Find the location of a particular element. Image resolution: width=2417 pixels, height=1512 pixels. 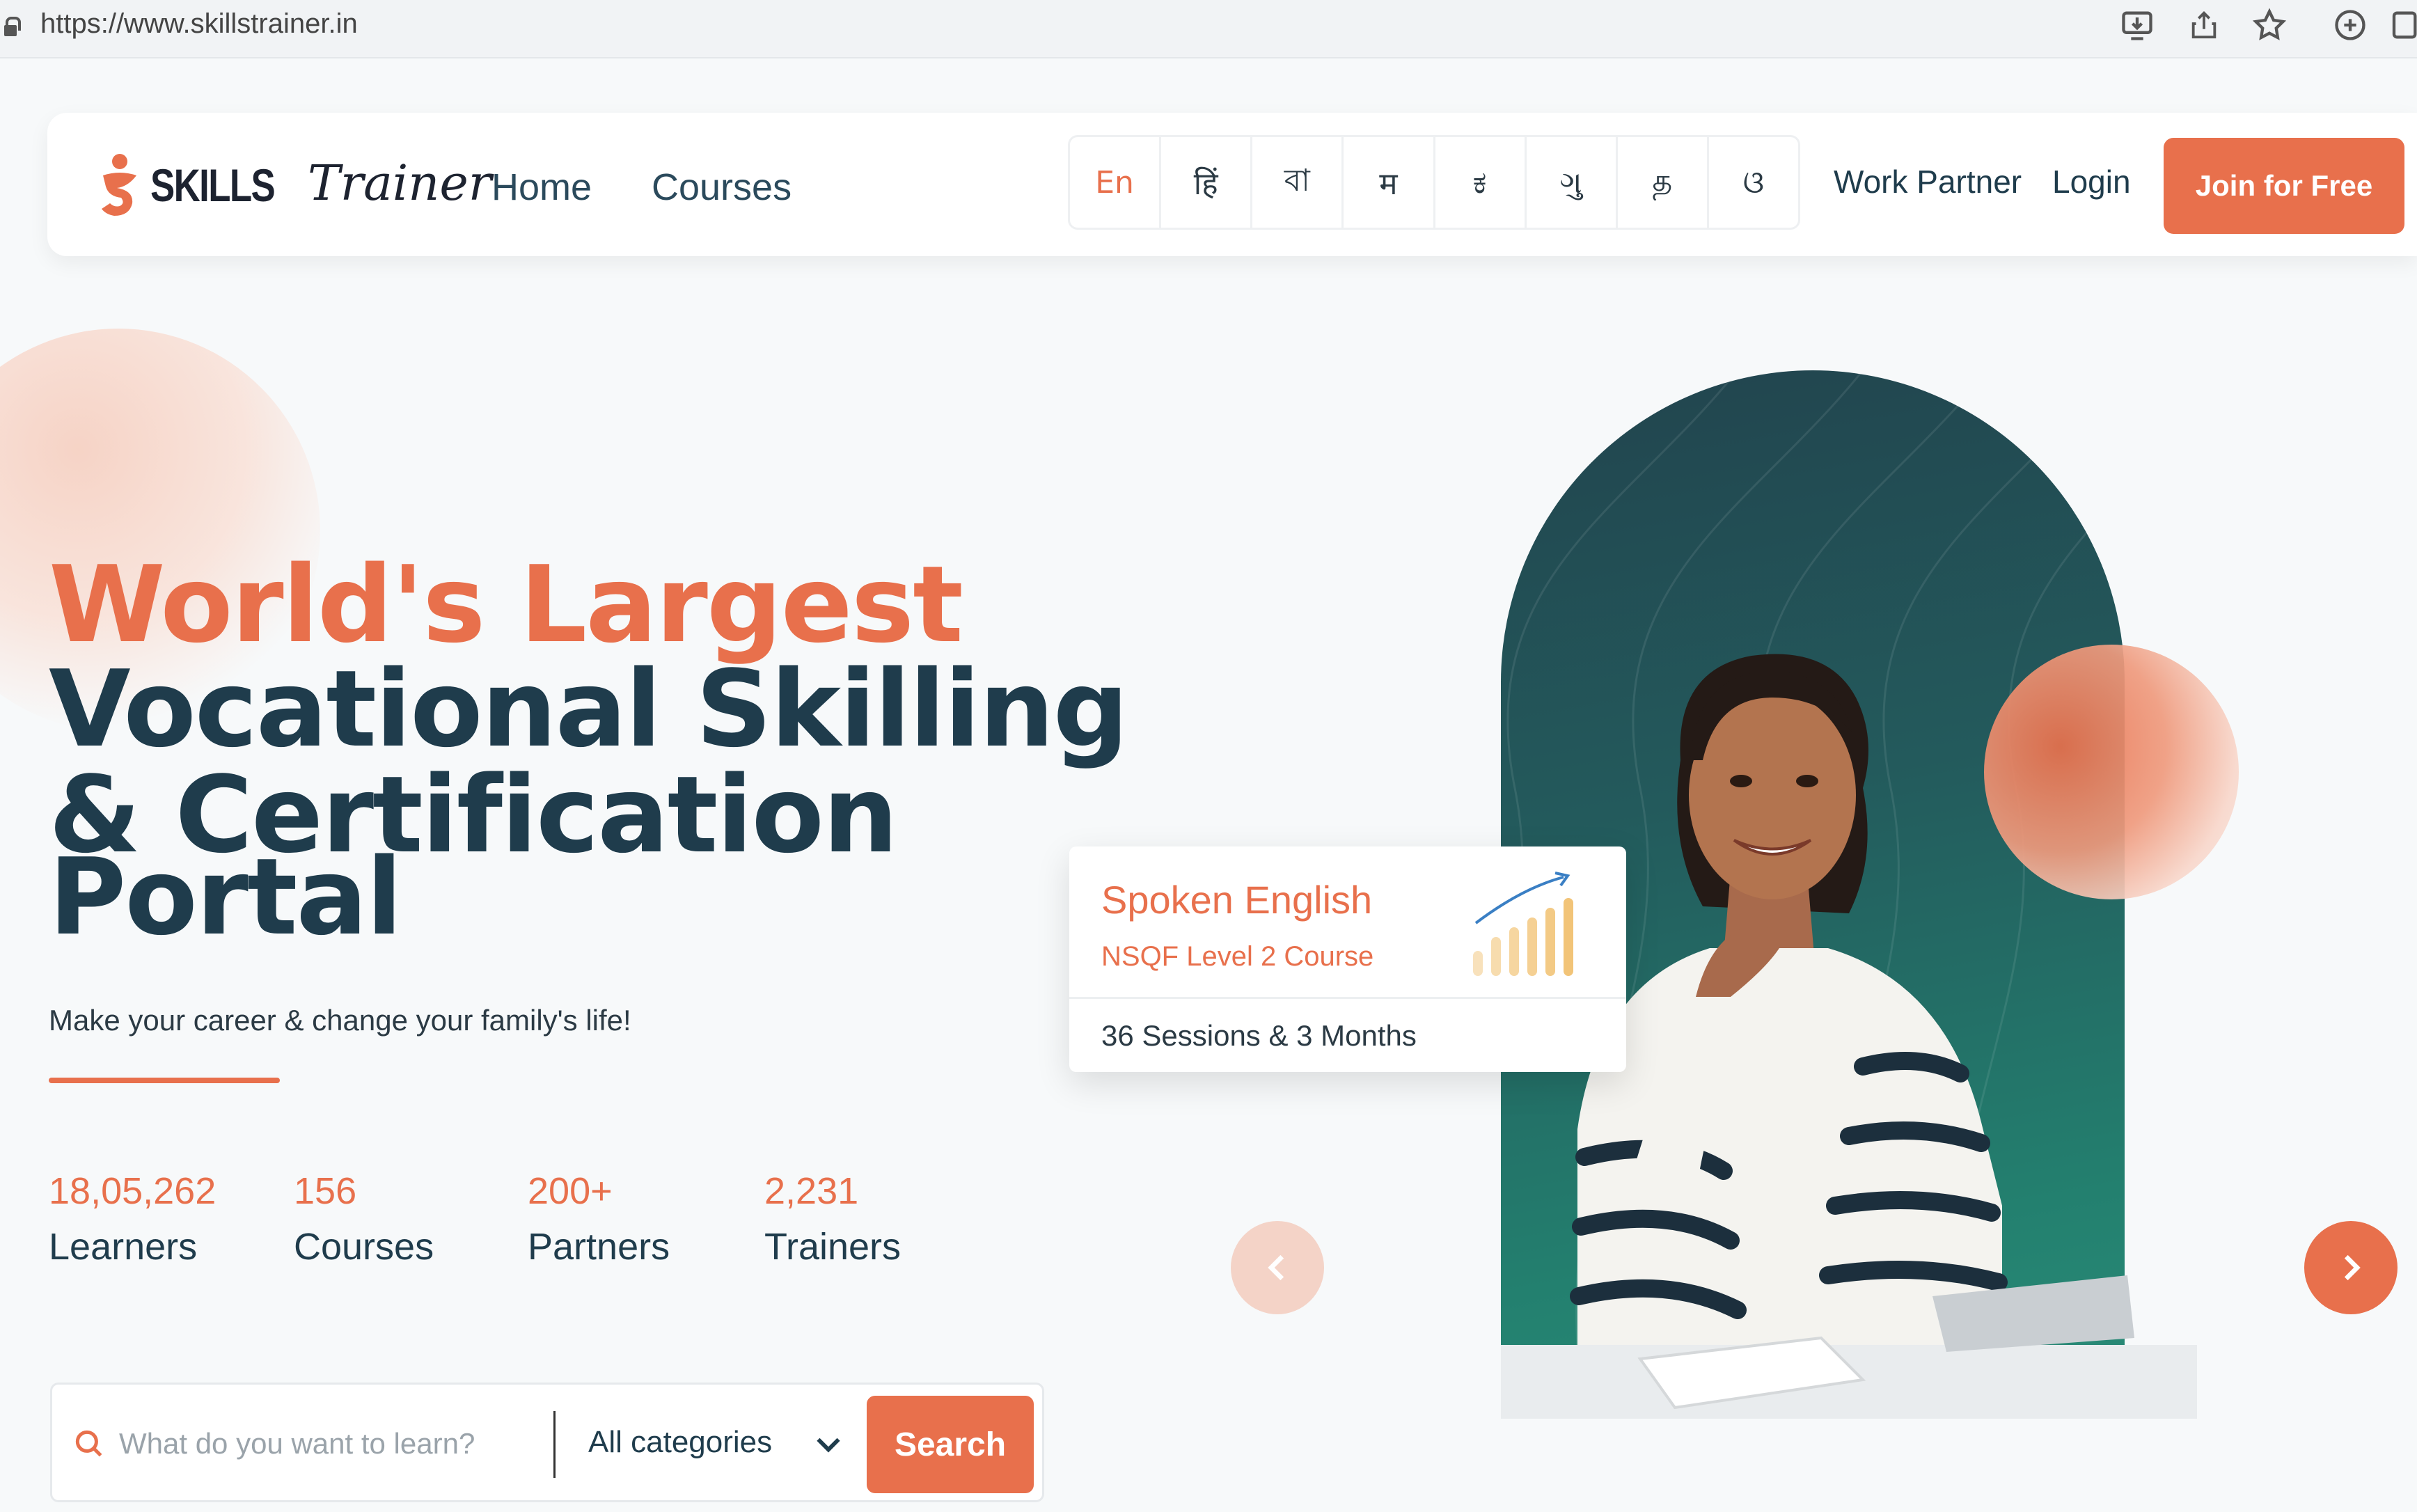

growth-chart-icon is located at coordinates (1523, 924).